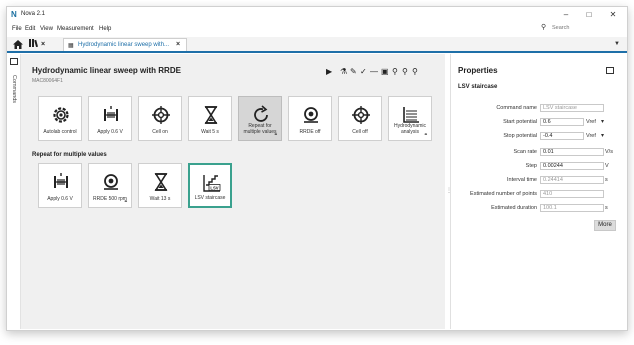 This screenshot has height=345, width=634. I want to click on command-repeat: Repeat for multiple values ⚭, so click(260, 118).